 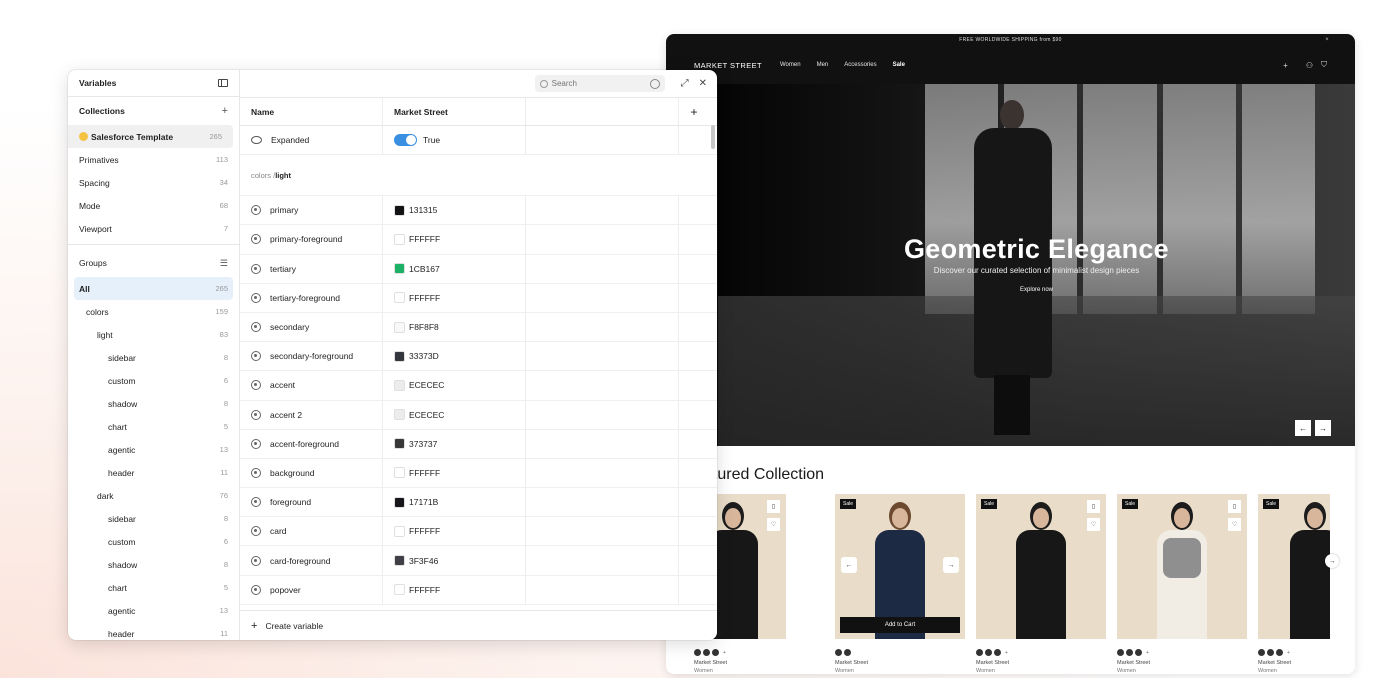 I want to click on table-row: tertiary-foreground FFFFFF, so click(x=478, y=298).